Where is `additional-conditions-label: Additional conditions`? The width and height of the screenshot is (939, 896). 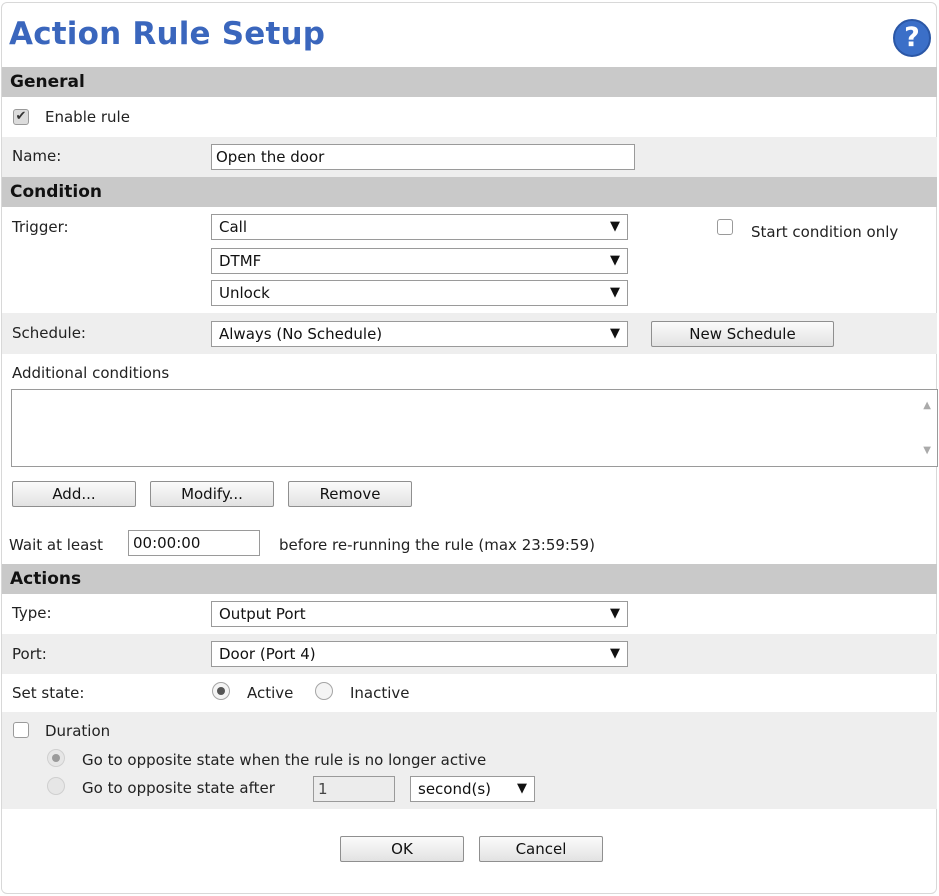
additional-conditions-label: Additional conditions is located at coordinates (91, 373).